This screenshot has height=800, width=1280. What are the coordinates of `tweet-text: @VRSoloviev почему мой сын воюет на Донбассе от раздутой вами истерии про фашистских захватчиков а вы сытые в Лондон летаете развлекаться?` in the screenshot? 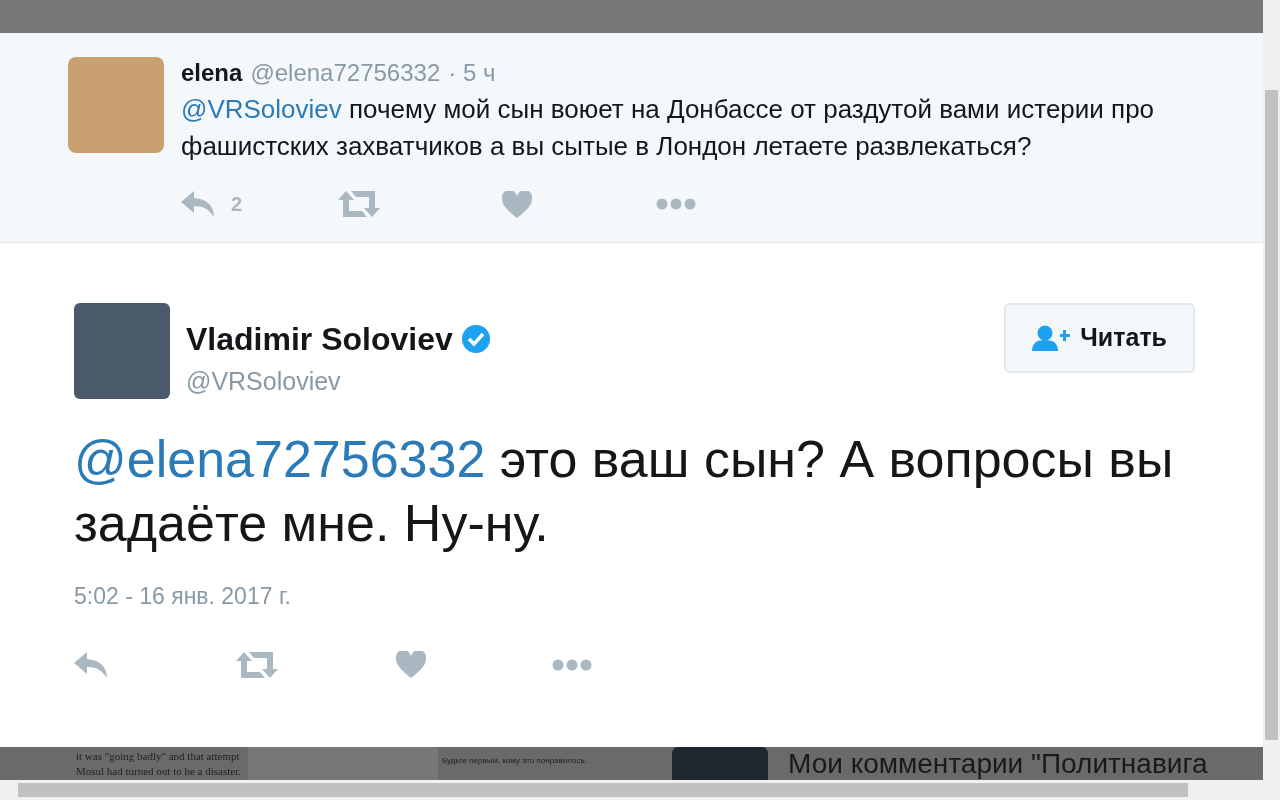 It's located at (668, 128).